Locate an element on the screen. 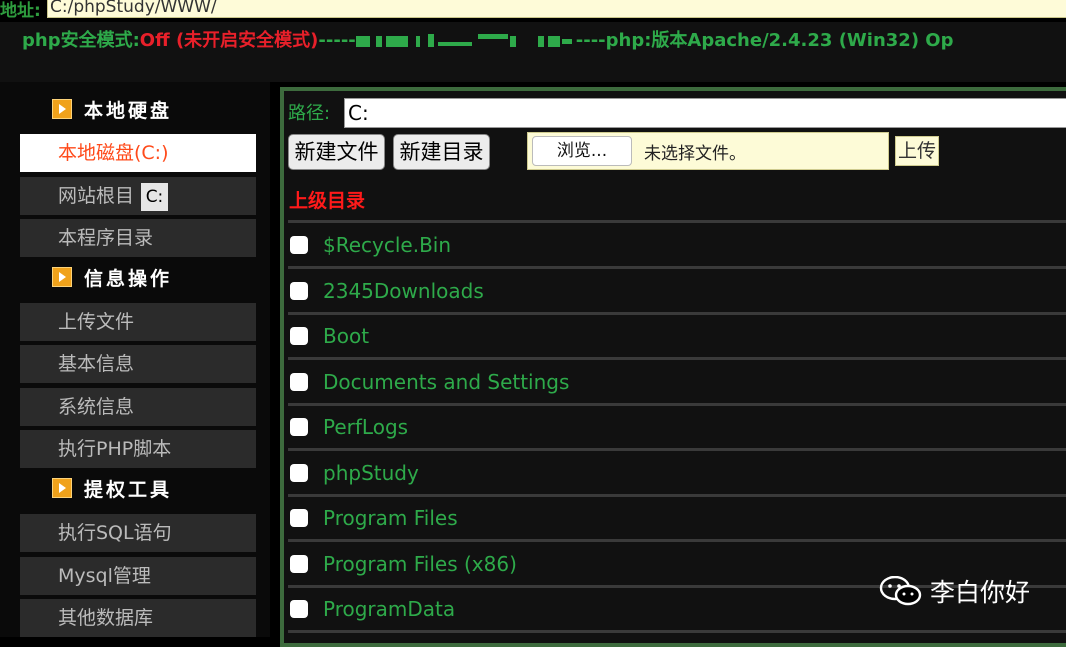 Image resolution: width=1066 pixels, height=647 pixels. section-info-ops: 信息操作 is located at coordinates (112, 277).